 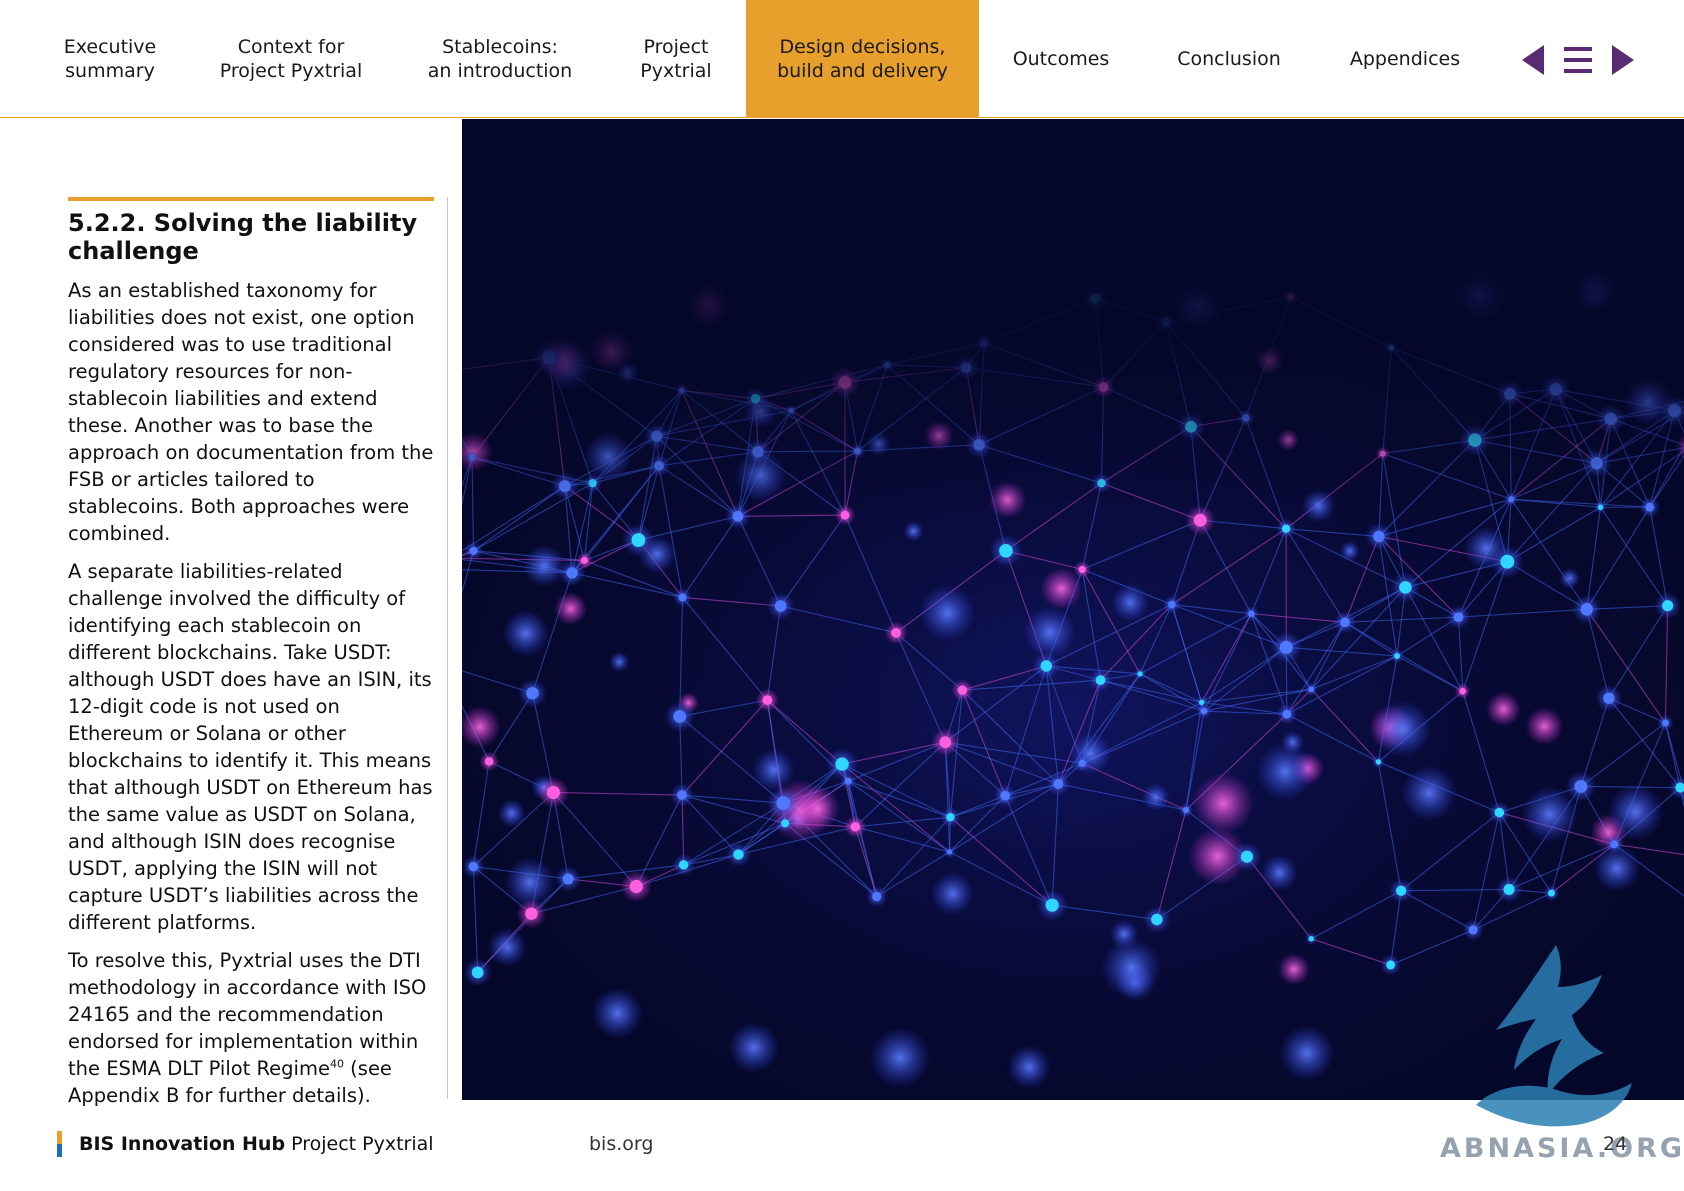 I want to click on footer-accent-bar, so click(x=59, y=1144).